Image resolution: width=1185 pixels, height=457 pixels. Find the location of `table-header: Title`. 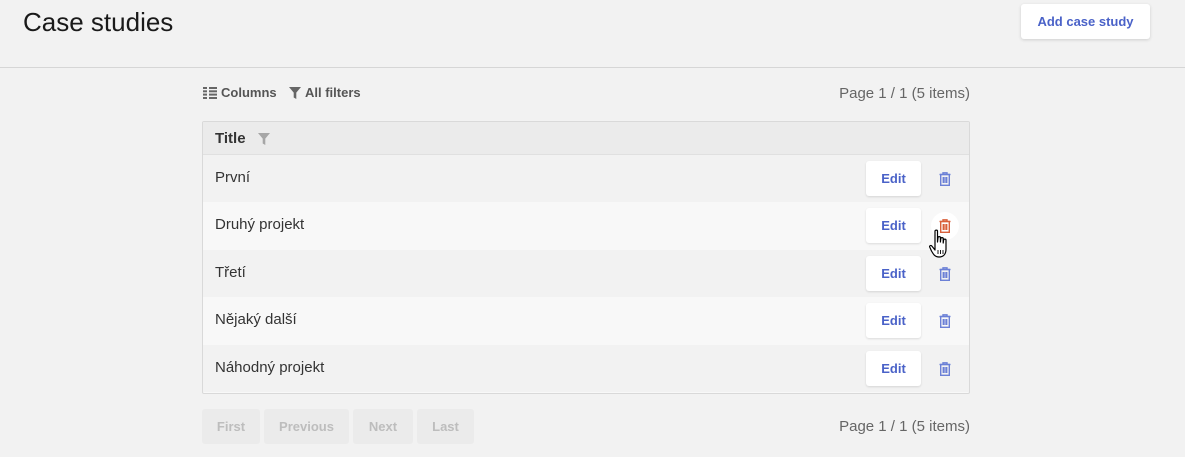

table-header: Title is located at coordinates (586, 138).